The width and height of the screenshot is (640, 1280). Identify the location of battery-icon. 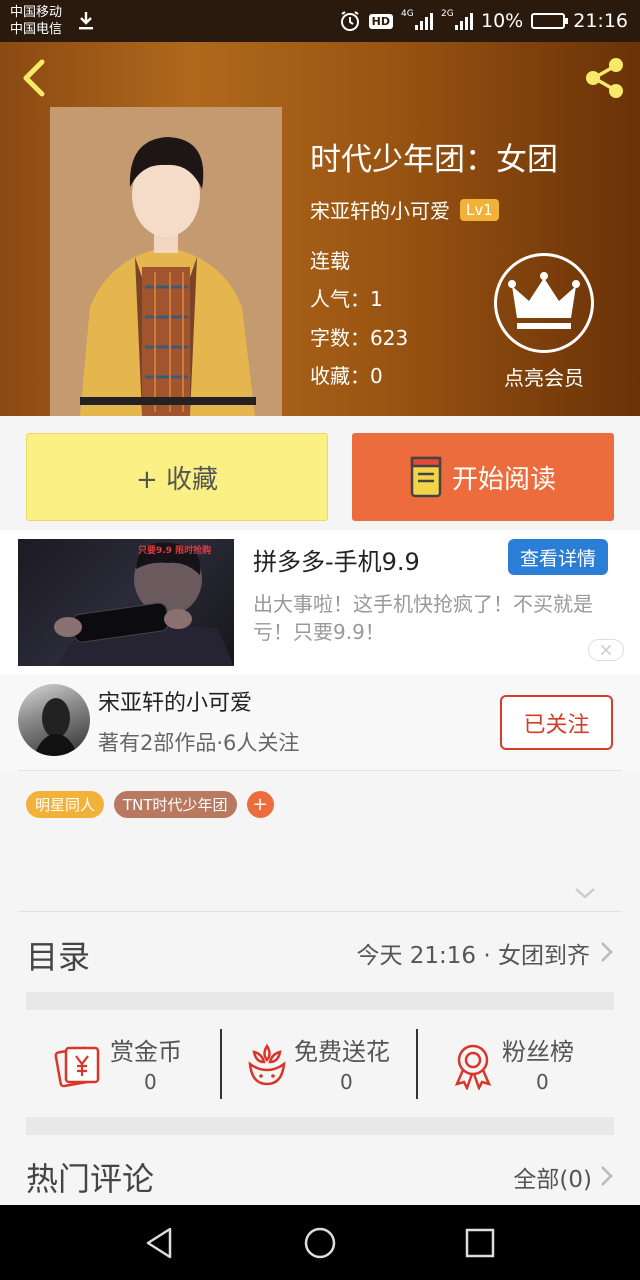
(550, 21).